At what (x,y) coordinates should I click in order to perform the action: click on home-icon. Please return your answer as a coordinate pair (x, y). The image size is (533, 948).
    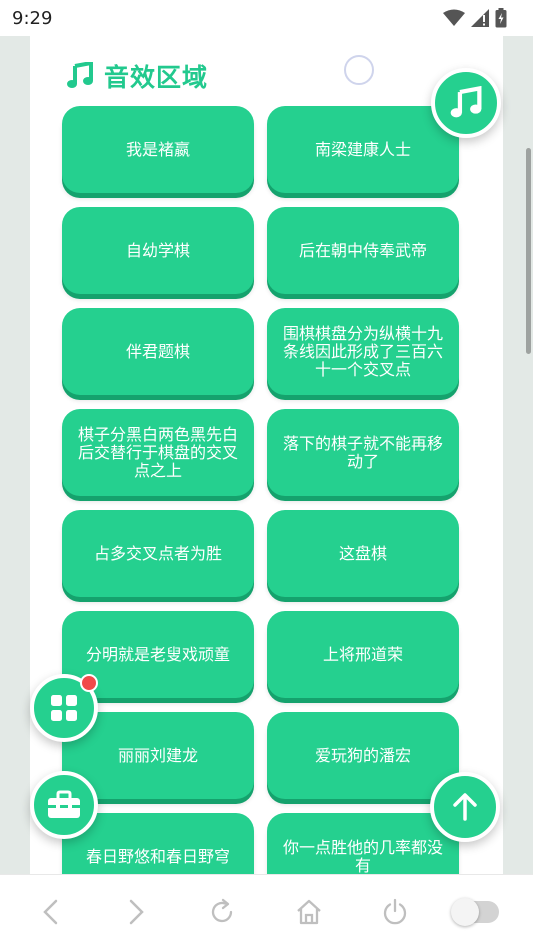
    Looking at the image, I should click on (309, 912).